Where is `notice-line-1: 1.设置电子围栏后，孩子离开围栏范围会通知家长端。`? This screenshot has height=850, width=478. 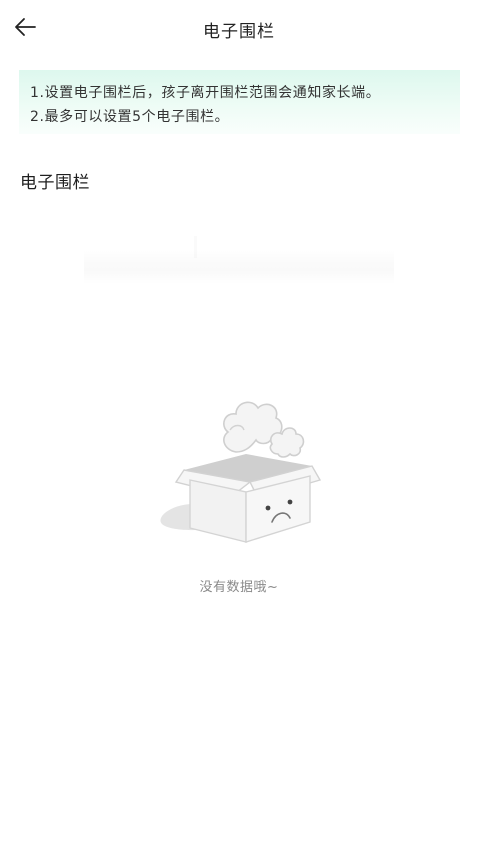
notice-line-1: 1.设置电子围栏后，孩子离开围栏范围会通知家长端。 is located at coordinates (205, 93).